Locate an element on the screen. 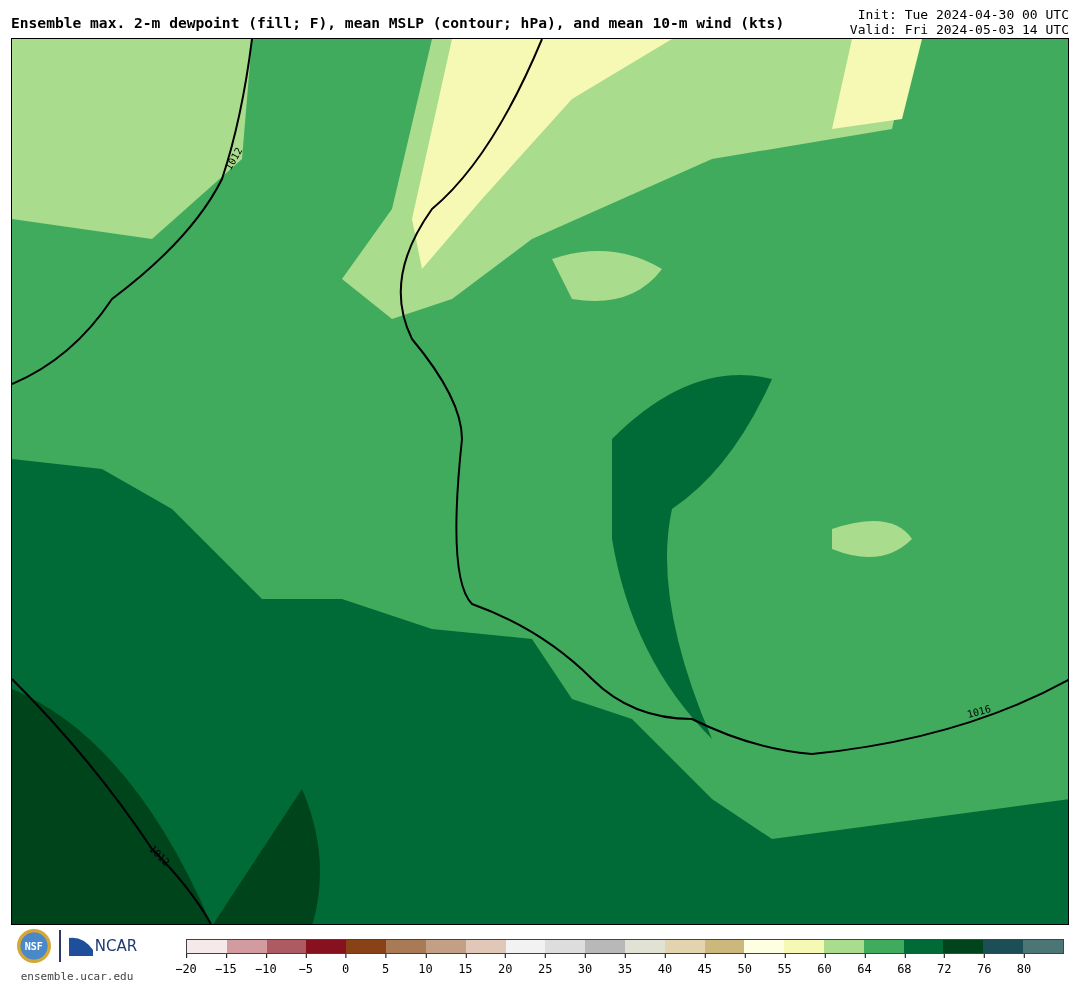  tick-label: 0 is located at coordinates (346, 966).